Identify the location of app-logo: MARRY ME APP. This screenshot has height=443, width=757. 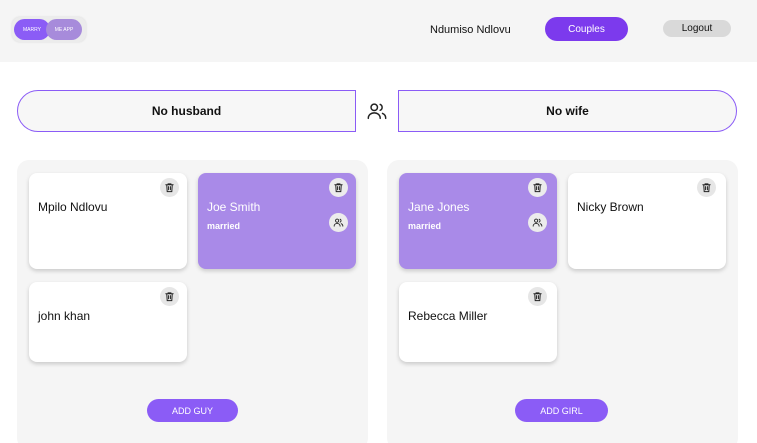
(49, 29).